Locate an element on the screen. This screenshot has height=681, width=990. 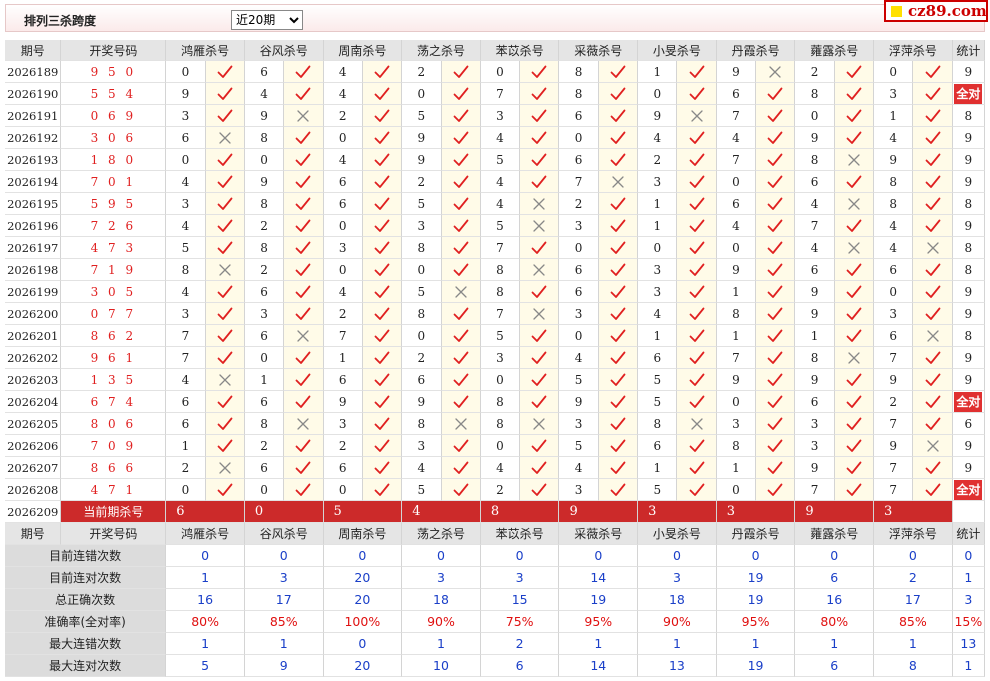
site-logo: cz89.com is located at coordinates (936, 11).